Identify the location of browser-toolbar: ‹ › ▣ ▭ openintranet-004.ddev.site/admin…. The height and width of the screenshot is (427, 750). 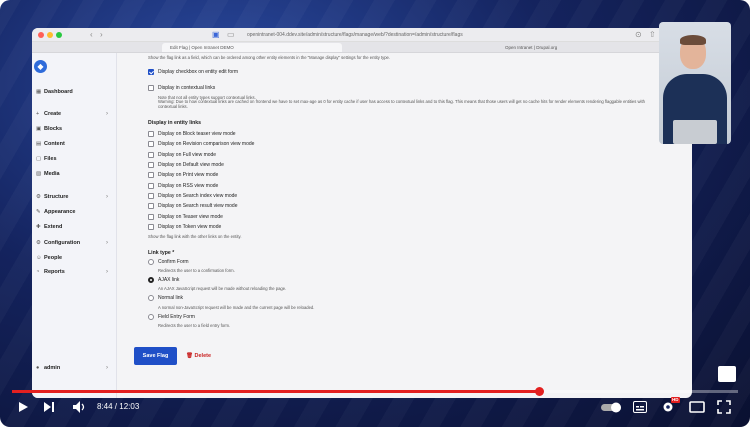
(362, 35).